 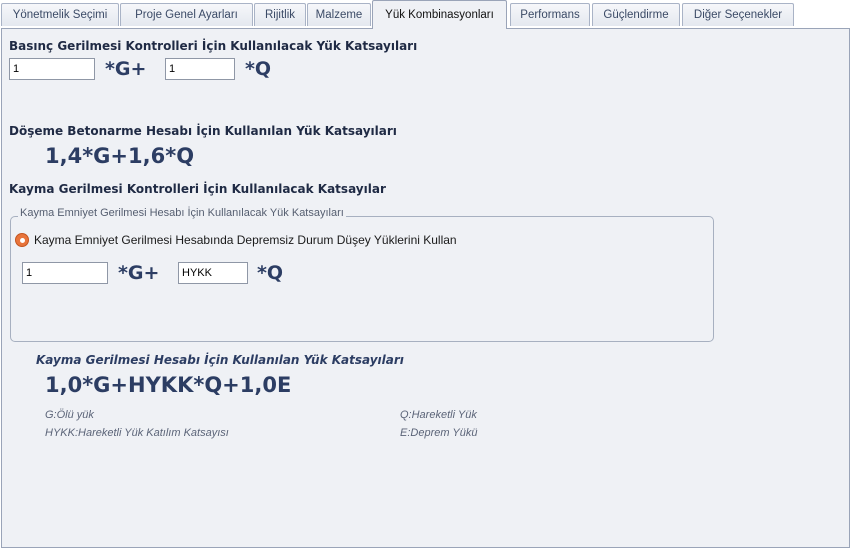 I want to click on depremsiz-durum-radio, so click(x=22, y=240).